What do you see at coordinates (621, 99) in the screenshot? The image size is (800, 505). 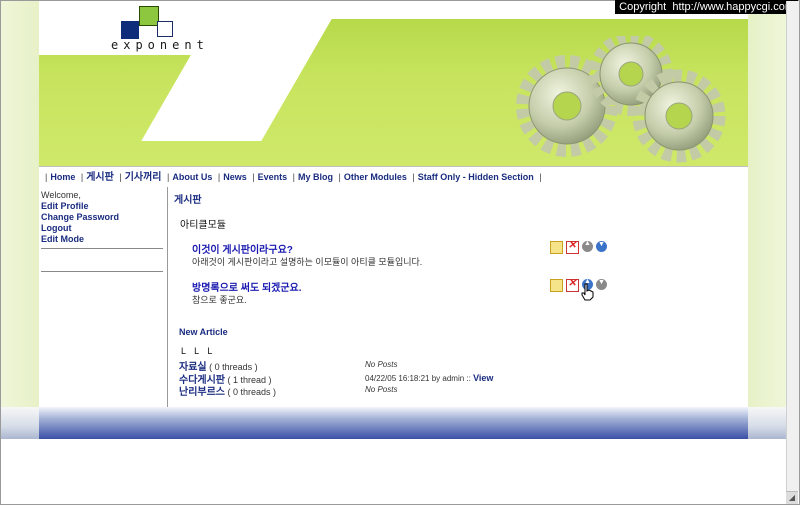 I see `gears-illustration` at bounding box center [621, 99].